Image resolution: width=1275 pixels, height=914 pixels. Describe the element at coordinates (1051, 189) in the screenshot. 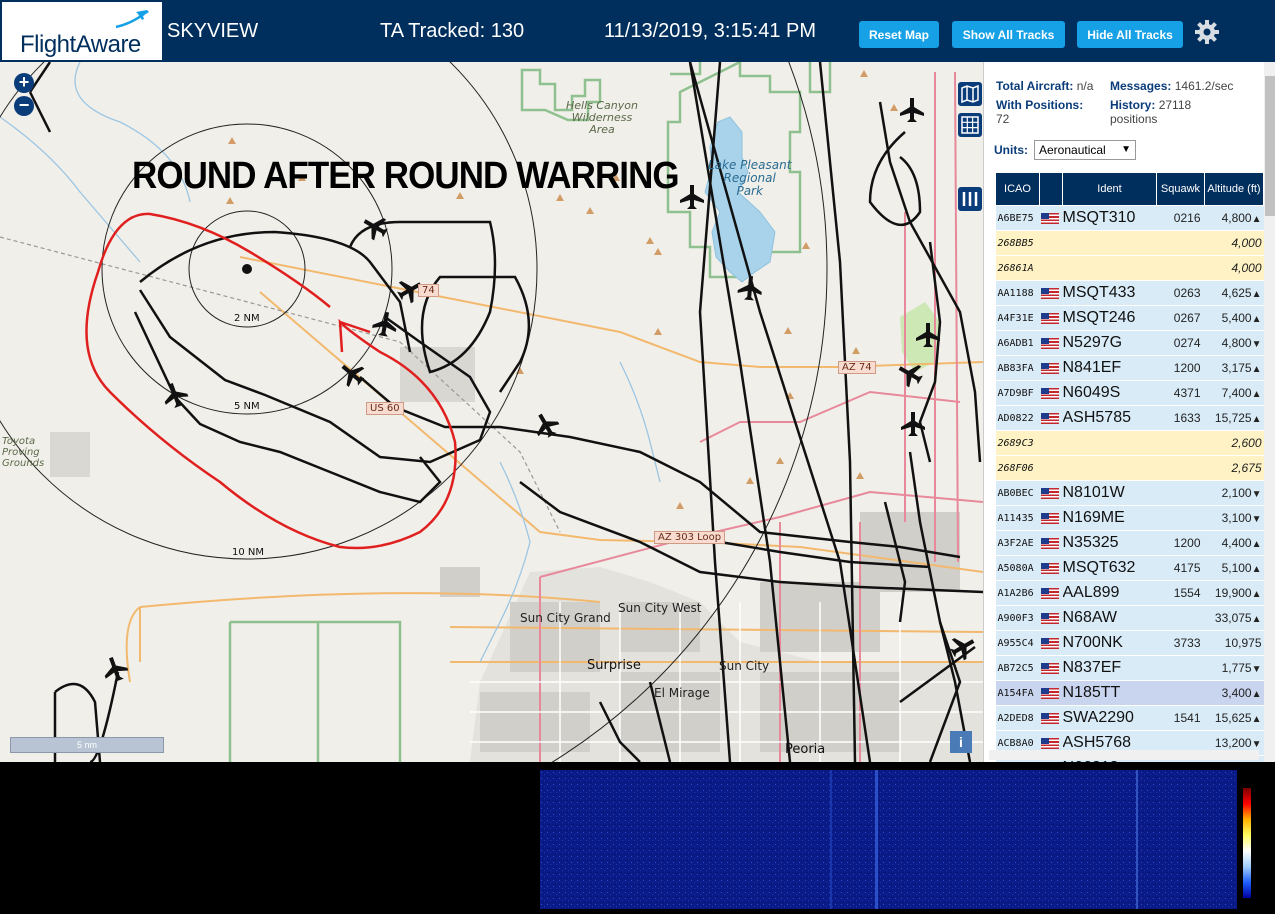

I see `column-header-flag` at that location.